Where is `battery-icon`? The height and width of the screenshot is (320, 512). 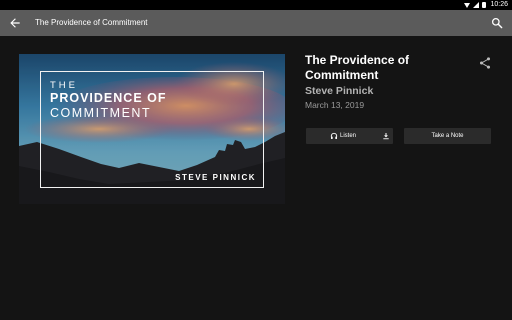
battery-icon is located at coordinates (484, 5).